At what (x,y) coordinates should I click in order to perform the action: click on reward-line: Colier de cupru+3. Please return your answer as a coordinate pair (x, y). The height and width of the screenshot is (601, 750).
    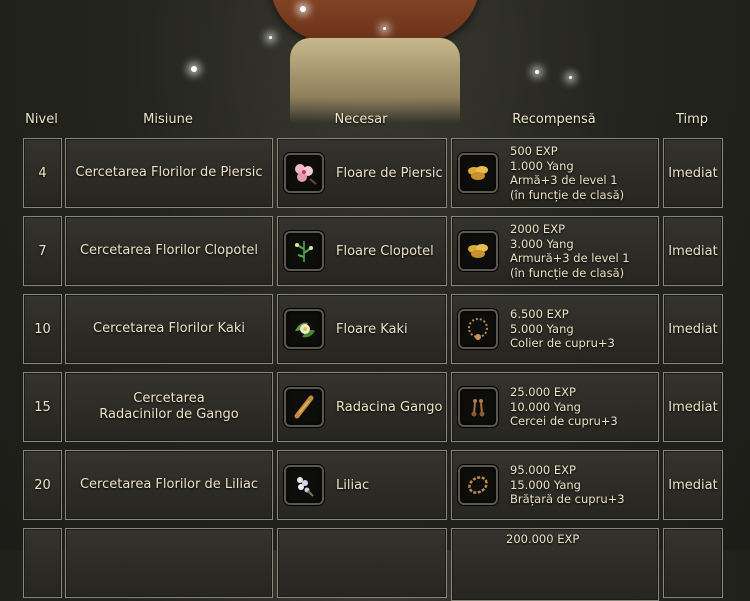
    Looking at the image, I should click on (562, 343).